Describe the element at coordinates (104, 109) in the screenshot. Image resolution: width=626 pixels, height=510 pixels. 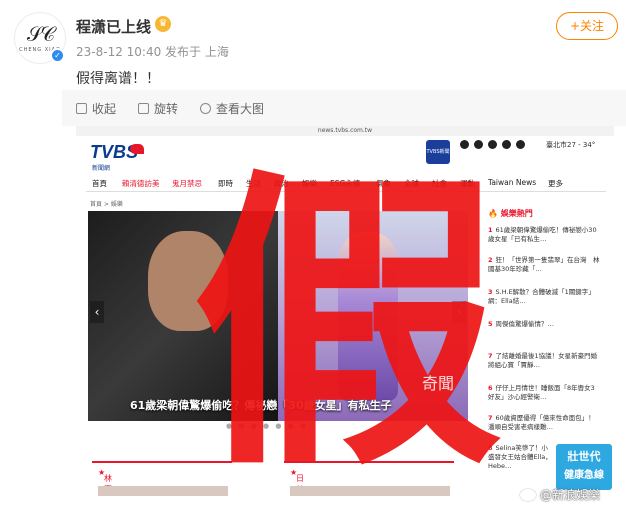
I see `shrink-label: 收起` at that location.